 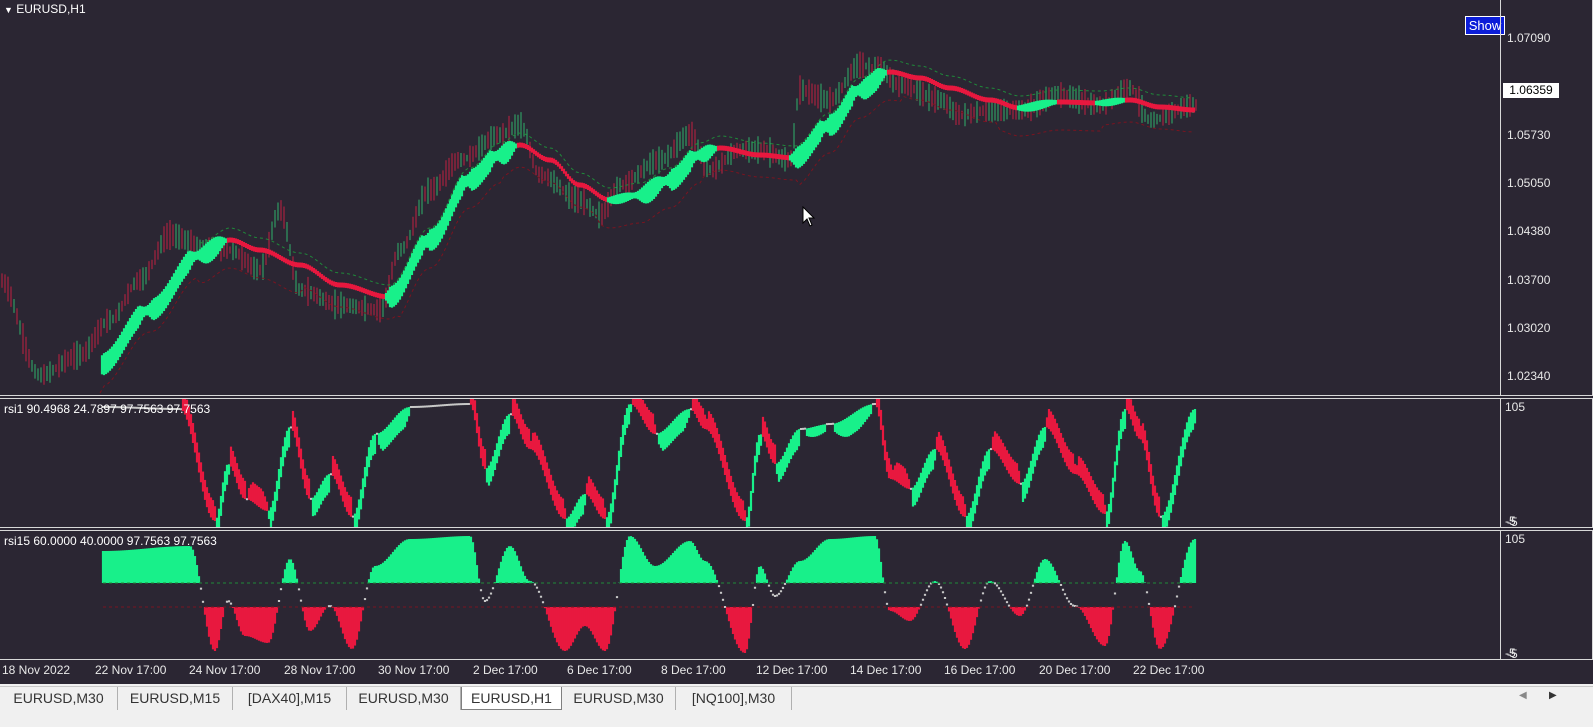 I want to click on time-label: 30 Nov 17:00, so click(x=414, y=670).